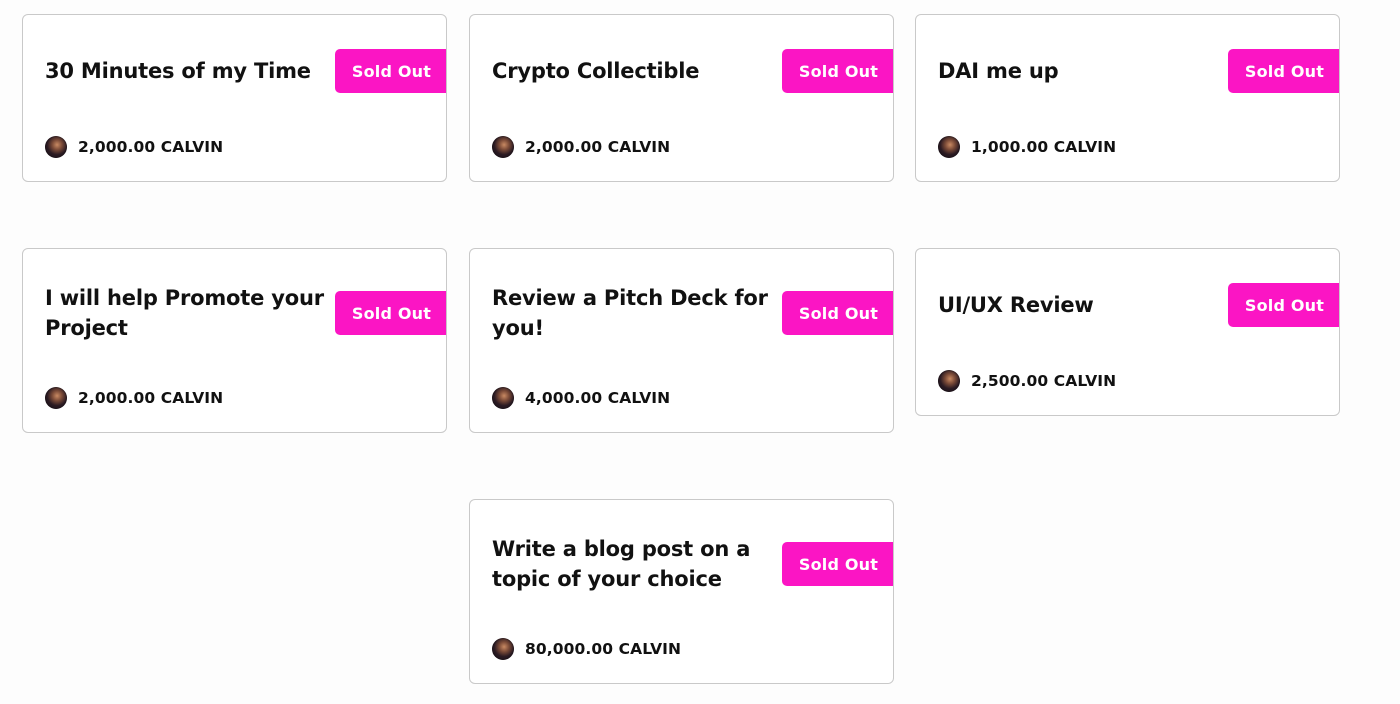 The image size is (1400, 704). I want to click on price-row: 4,000.00 CALVIN, so click(581, 398).